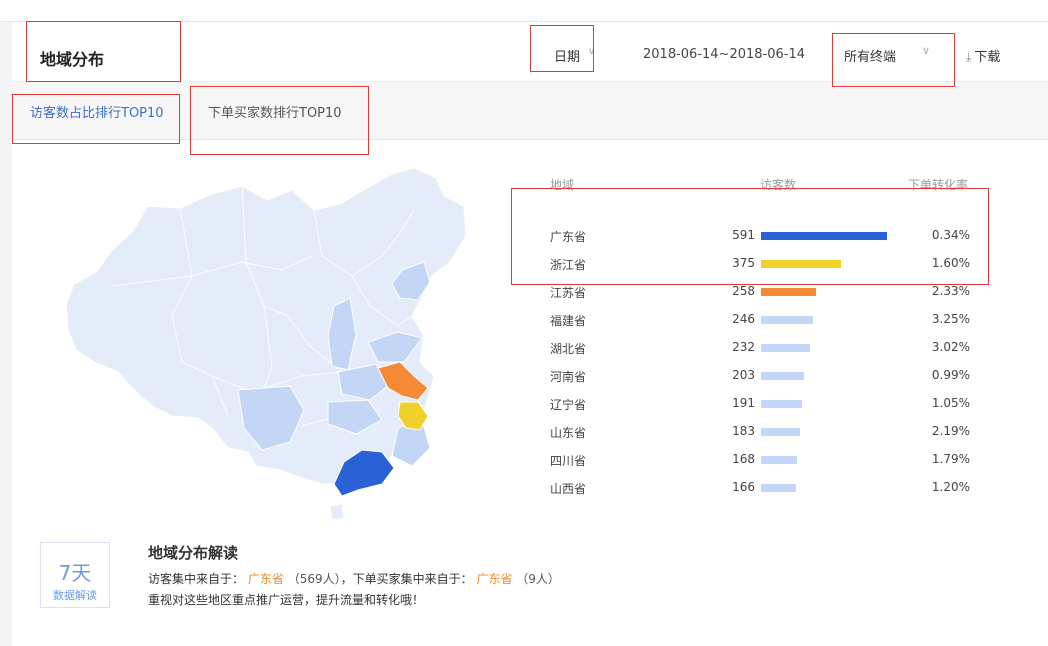 The width and height of the screenshot is (1048, 646). Describe the element at coordinates (75, 595) in the screenshot. I see `badge-subtitle: 数据解读` at that location.